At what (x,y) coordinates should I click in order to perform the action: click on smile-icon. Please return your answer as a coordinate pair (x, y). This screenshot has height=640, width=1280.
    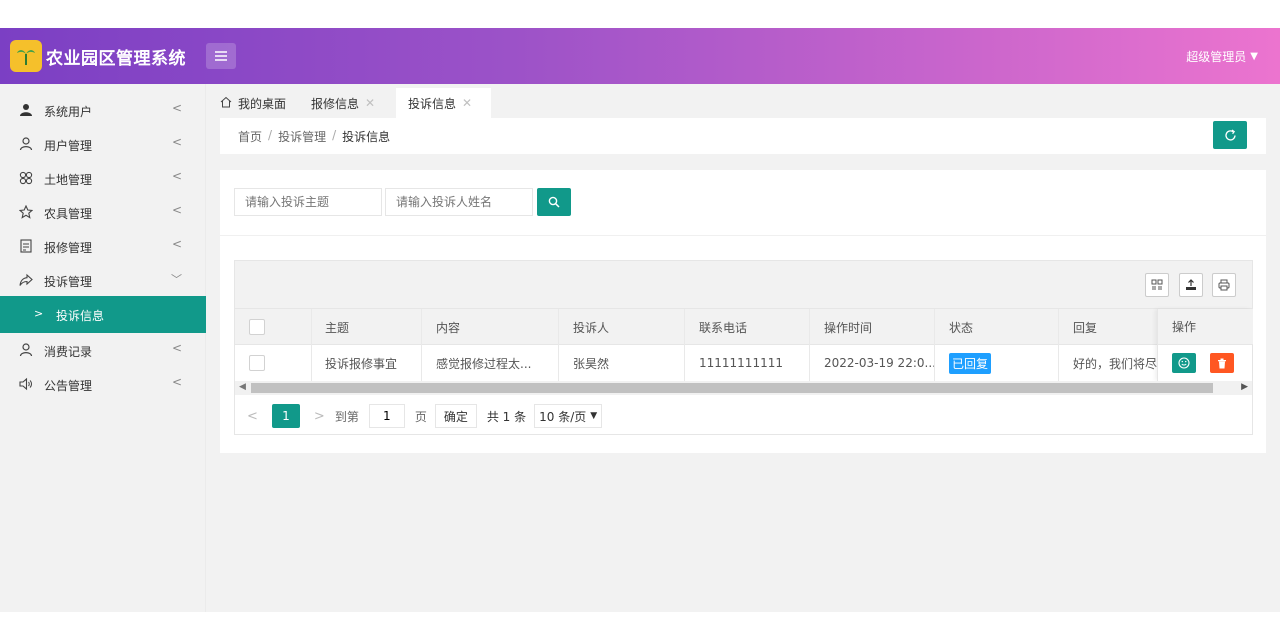
    Looking at the image, I should click on (1184, 363).